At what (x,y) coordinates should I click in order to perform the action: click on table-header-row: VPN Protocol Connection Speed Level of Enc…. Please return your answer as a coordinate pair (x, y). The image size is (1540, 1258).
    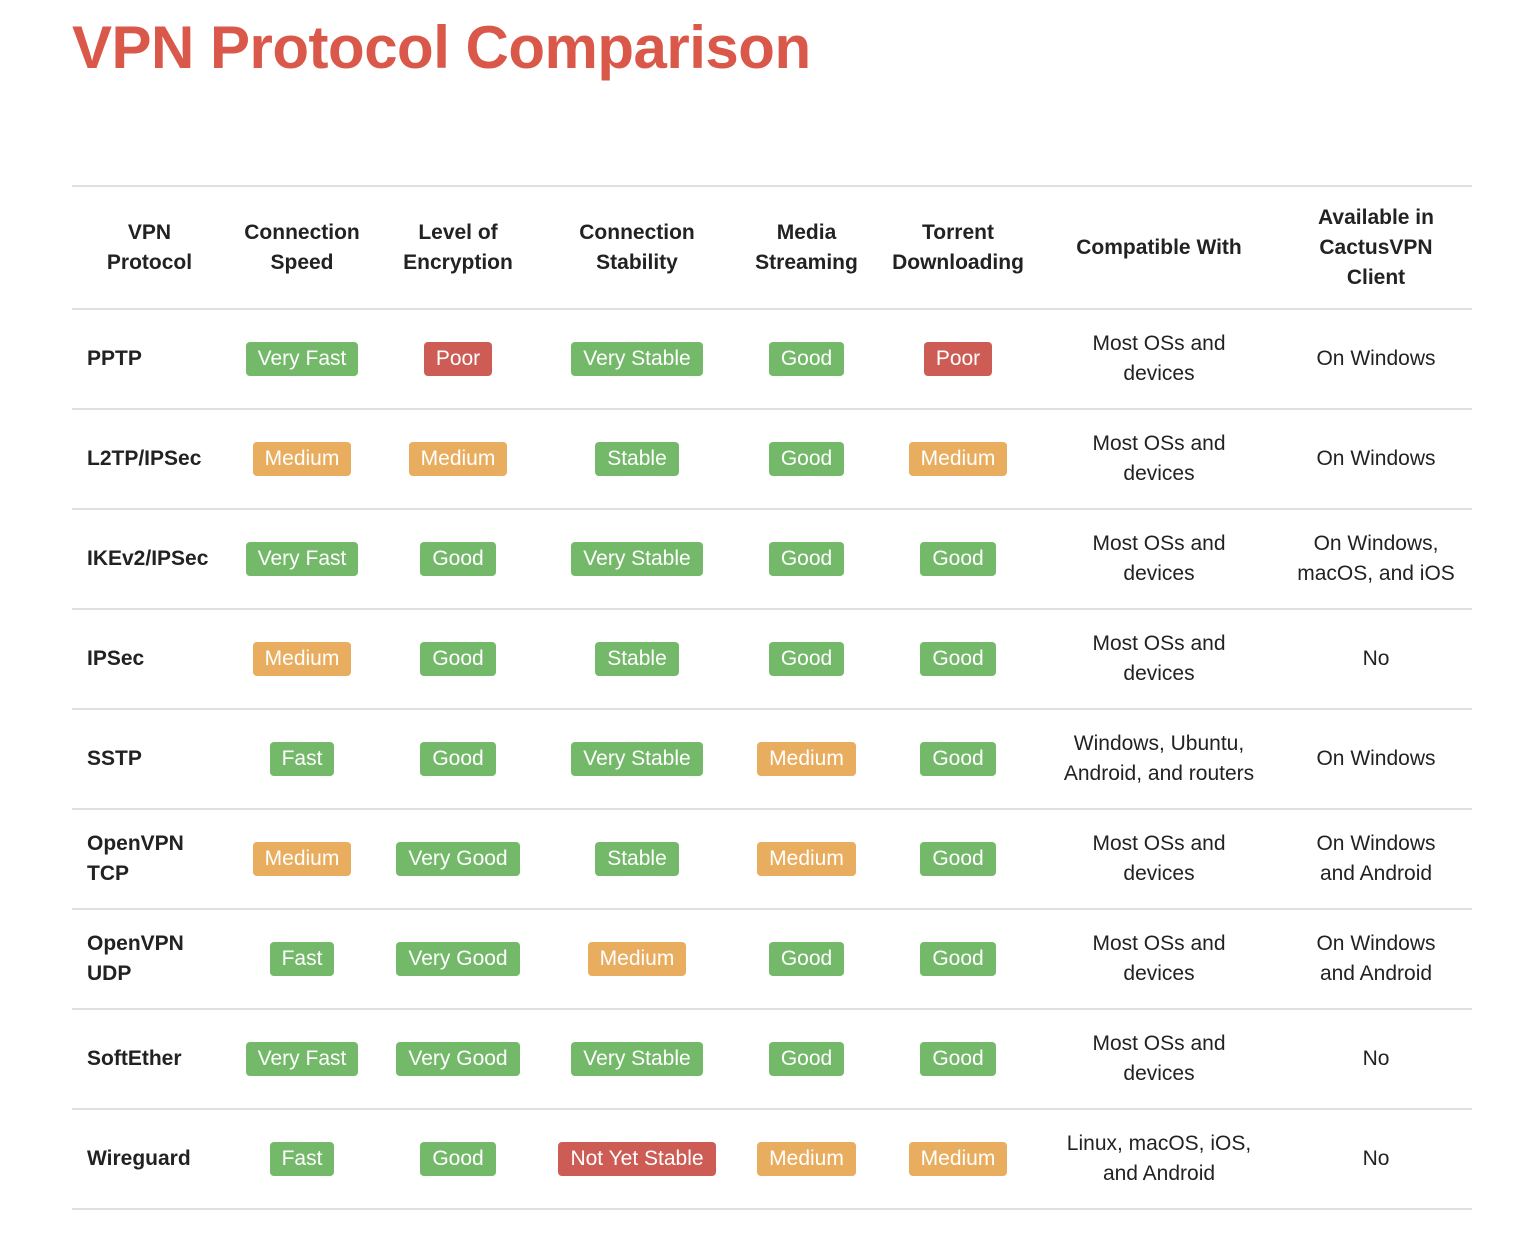
    Looking at the image, I should click on (772, 247).